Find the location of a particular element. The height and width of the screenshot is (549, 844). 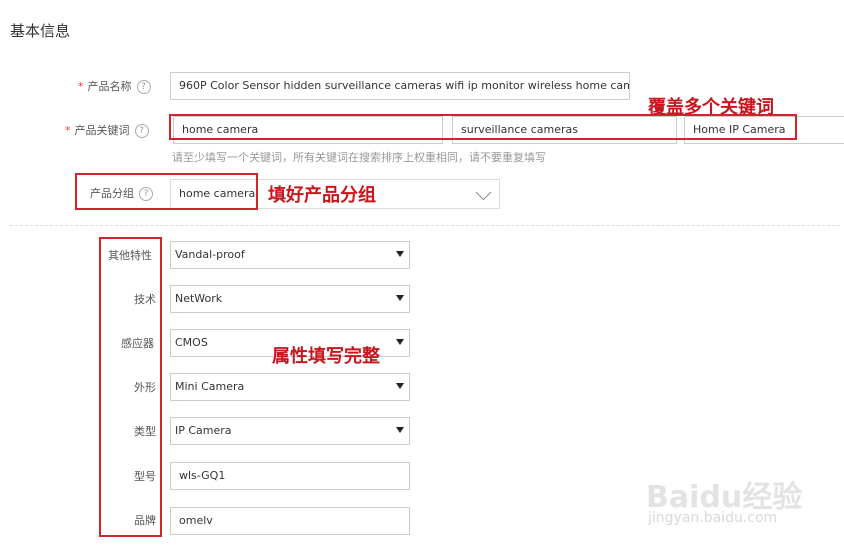

attributes-annotation: 属性填写完整 is located at coordinates (326, 356).